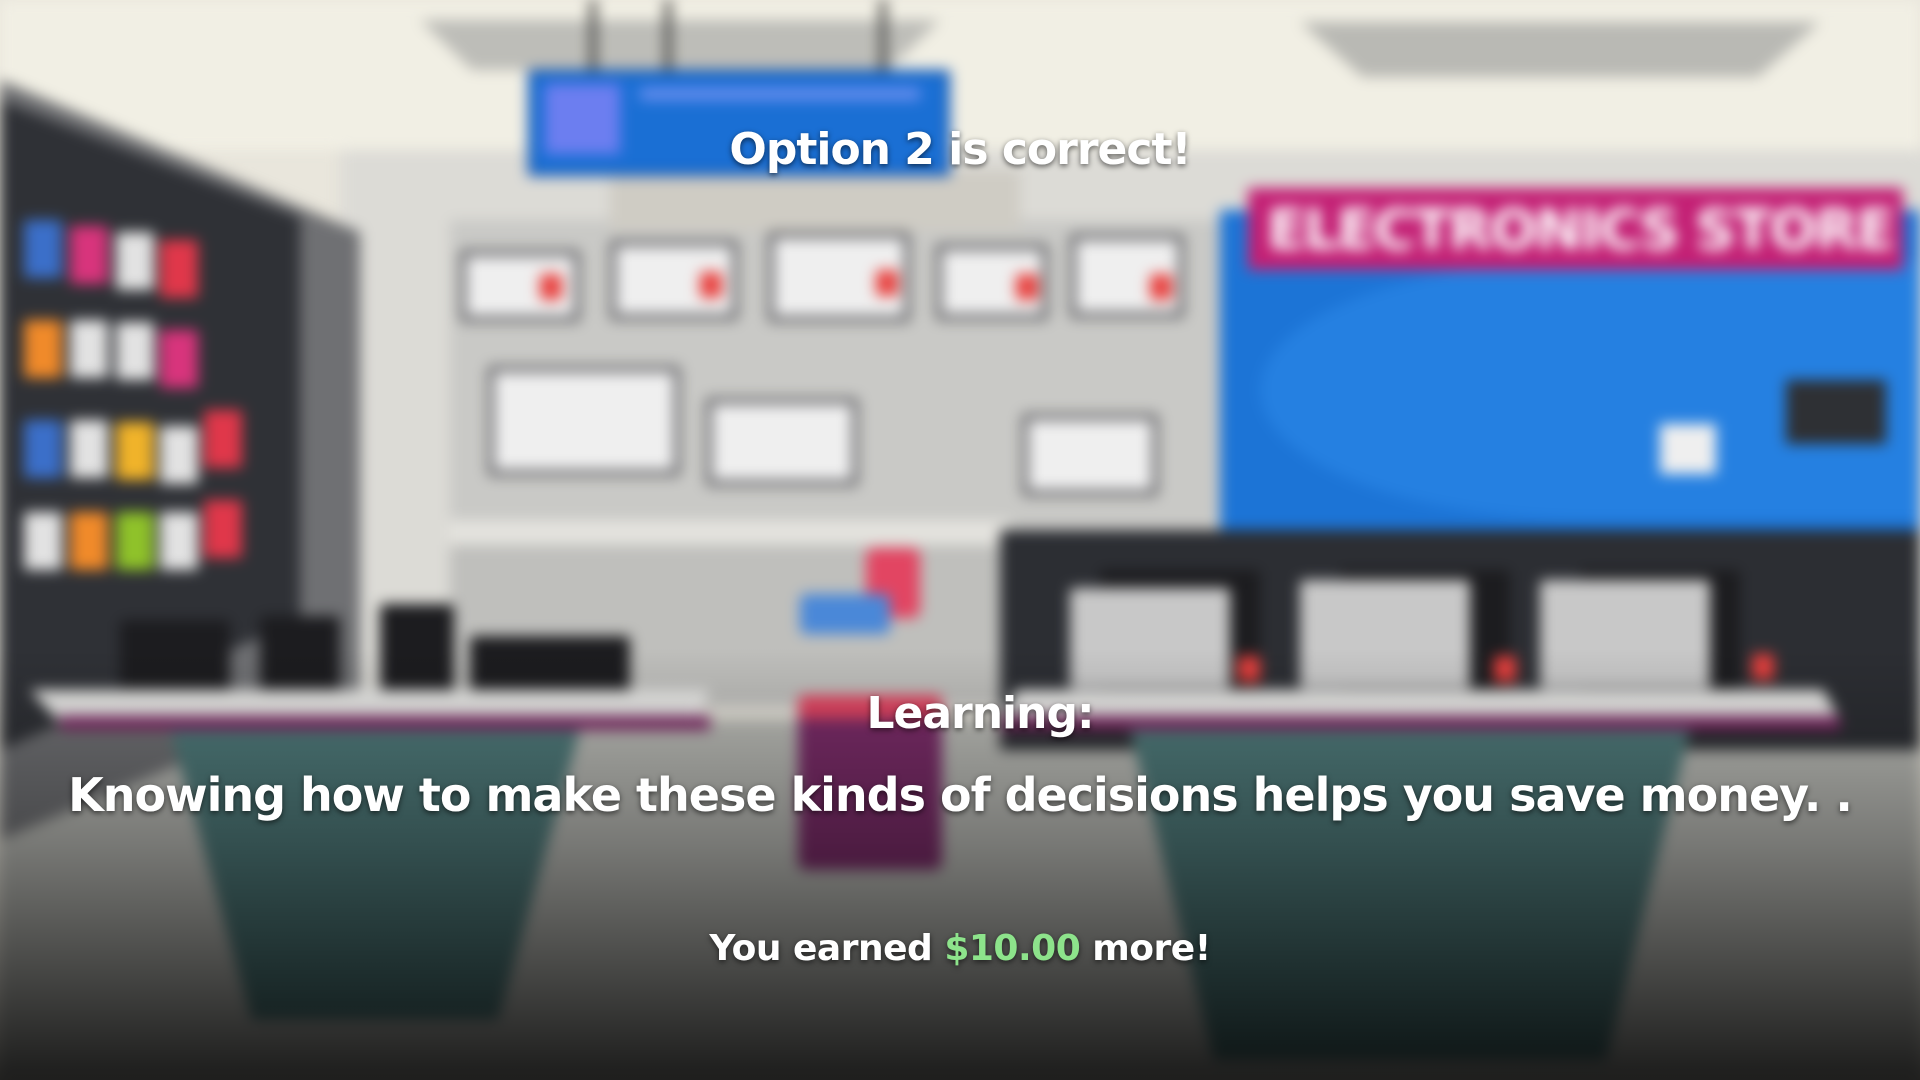 This screenshot has height=1080, width=1920. I want to click on reward-message: You earned $10.00 more!, so click(960, 948).